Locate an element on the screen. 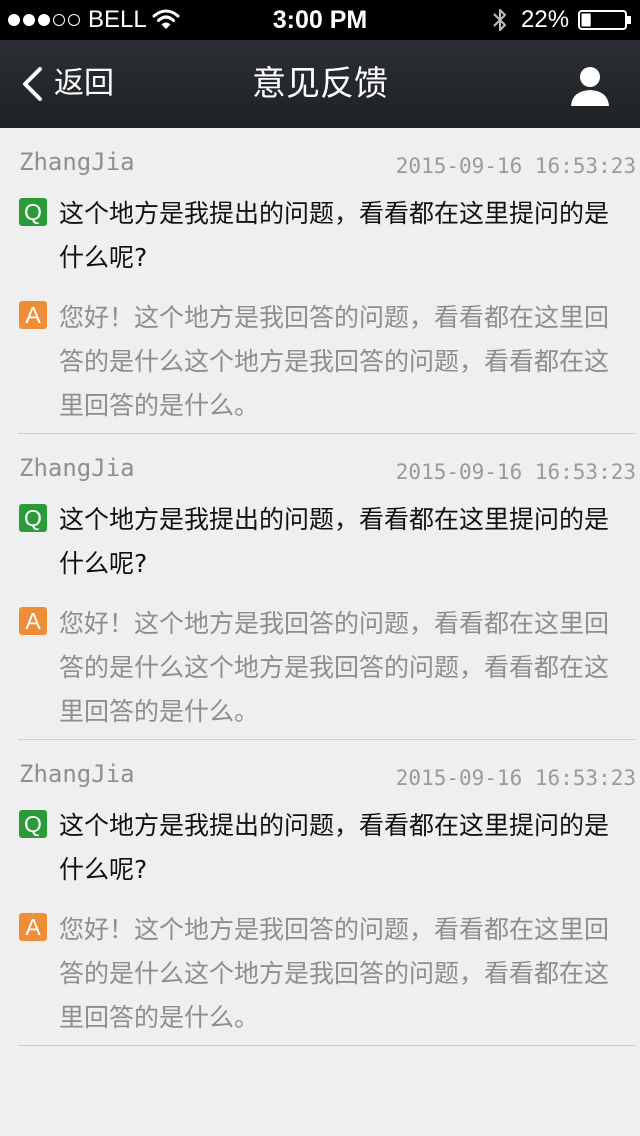 The height and width of the screenshot is (1136, 640). chevron-left-icon is located at coordinates (32, 84).